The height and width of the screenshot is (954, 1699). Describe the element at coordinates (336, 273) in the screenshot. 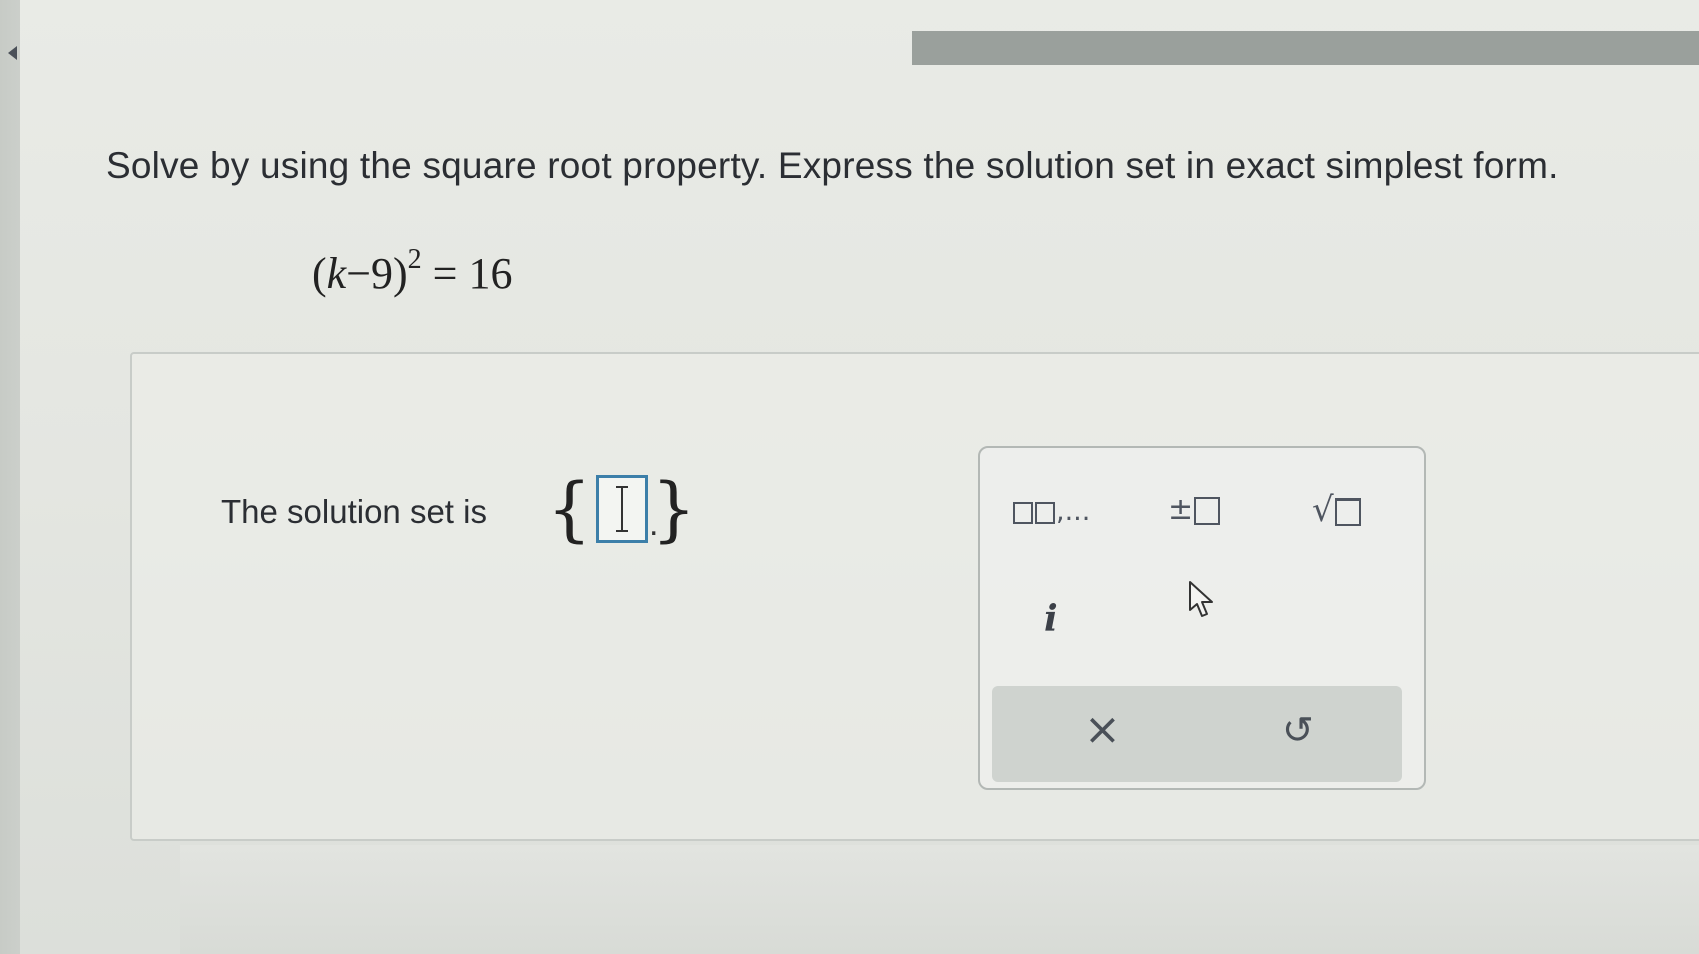

I see `equation-variable: k` at that location.